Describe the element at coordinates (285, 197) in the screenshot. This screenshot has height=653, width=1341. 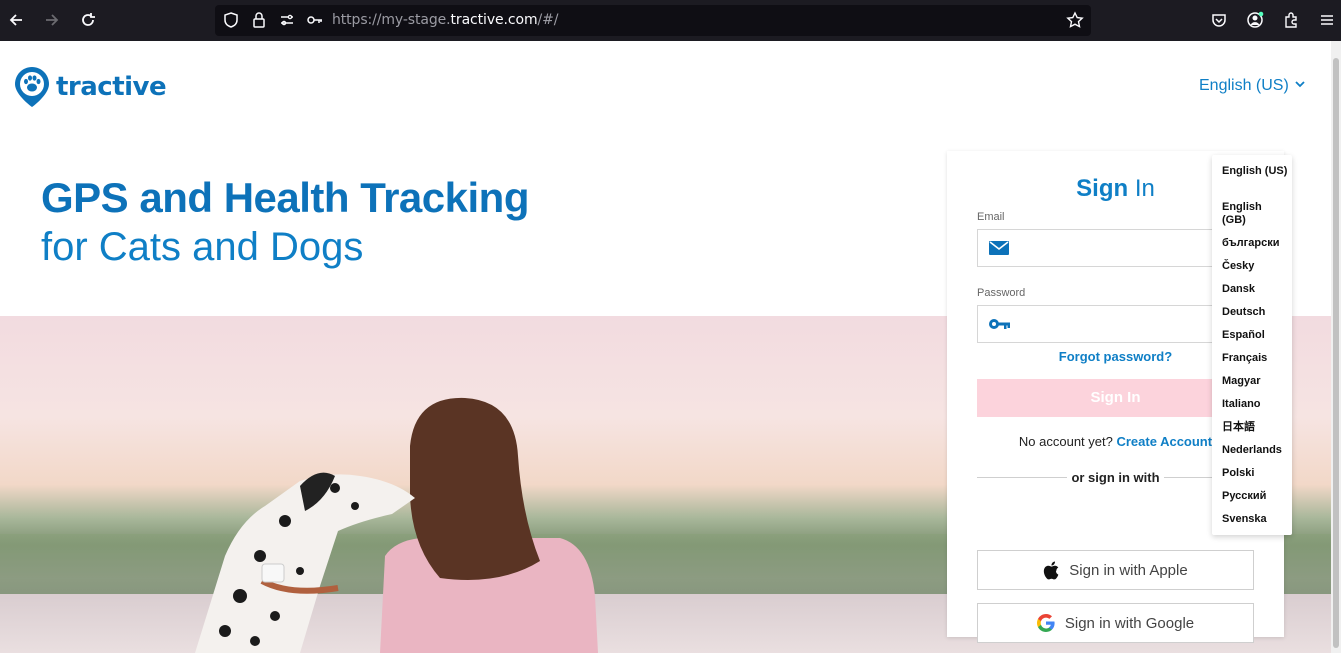
I see `hero-headline: GPS and Health Tracking` at that location.